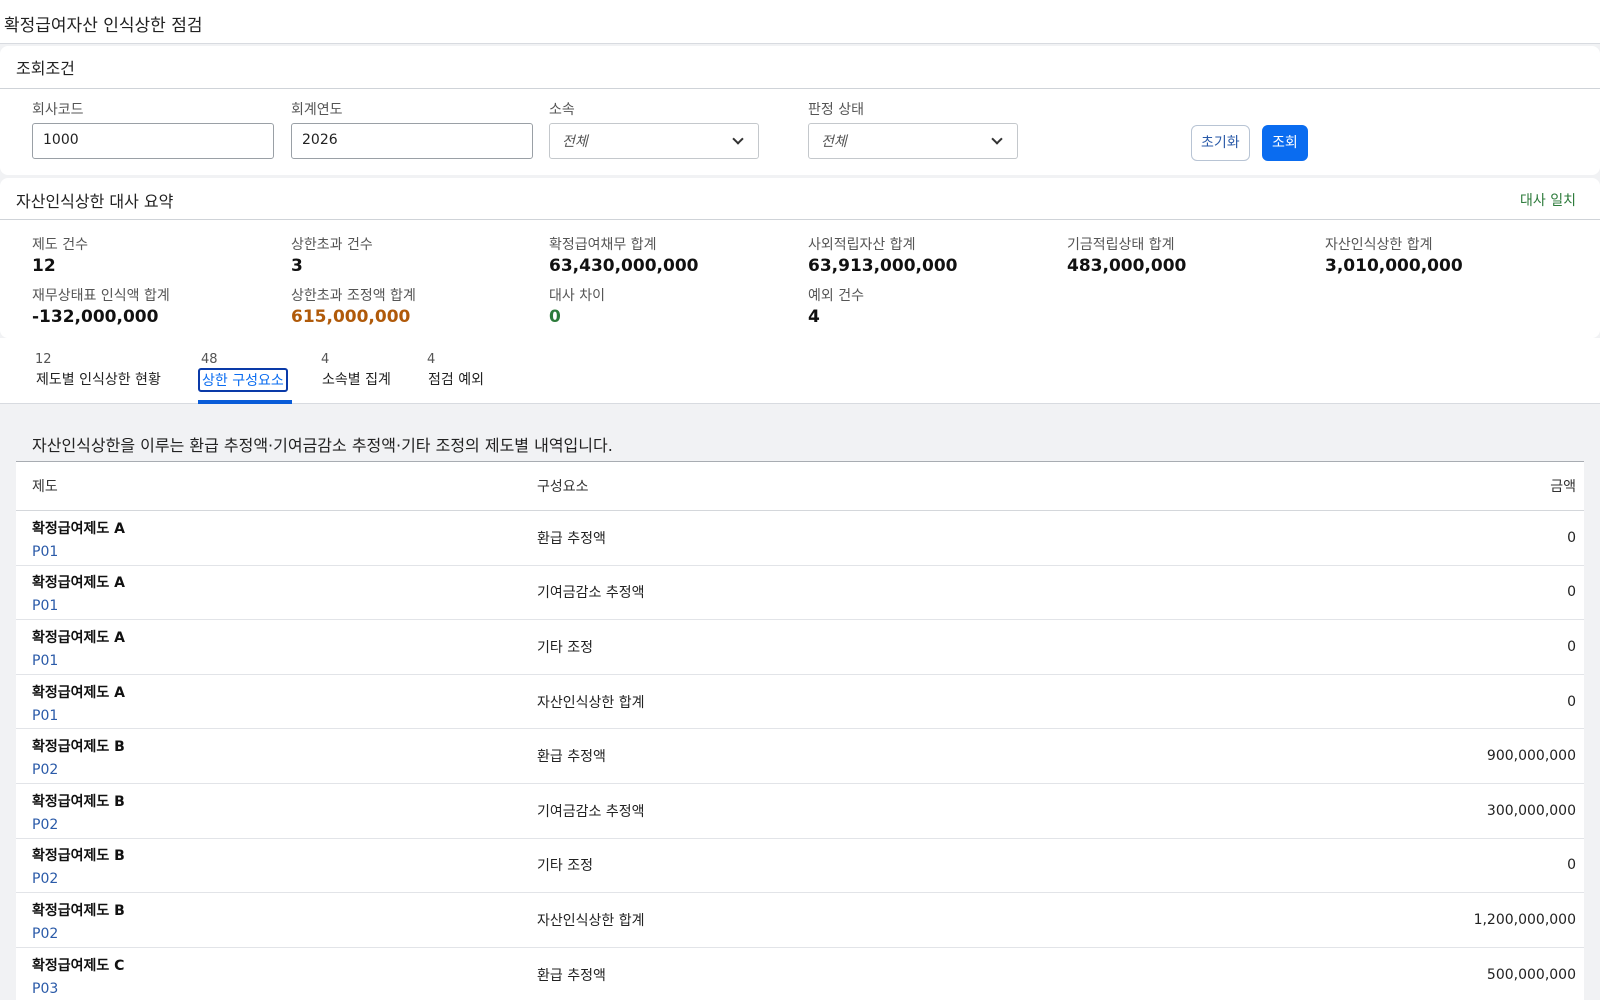  Describe the element at coordinates (412, 141) in the screenshot. I see `fiscal-year-input: 2026` at that location.